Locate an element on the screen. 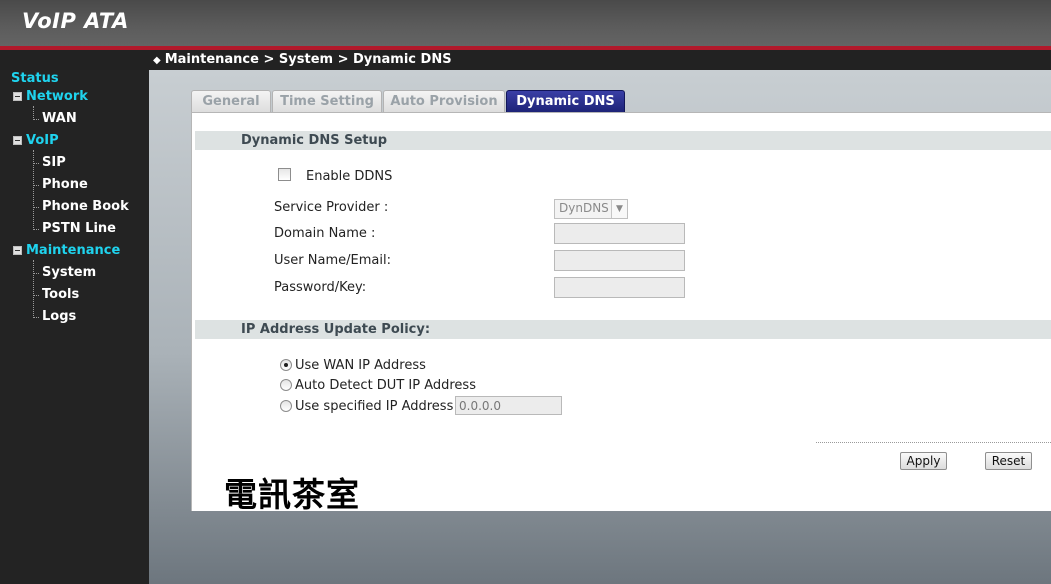  section-title: IP Address Update Policy: is located at coordinates (336, 329).